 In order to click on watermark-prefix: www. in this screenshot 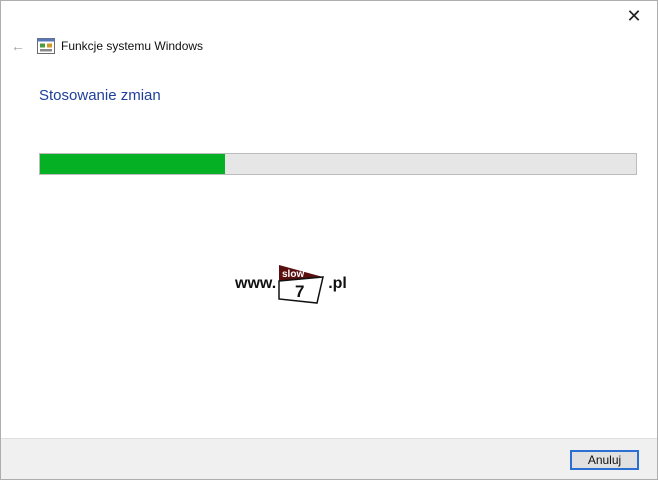, I will do `click(256, 283)`.